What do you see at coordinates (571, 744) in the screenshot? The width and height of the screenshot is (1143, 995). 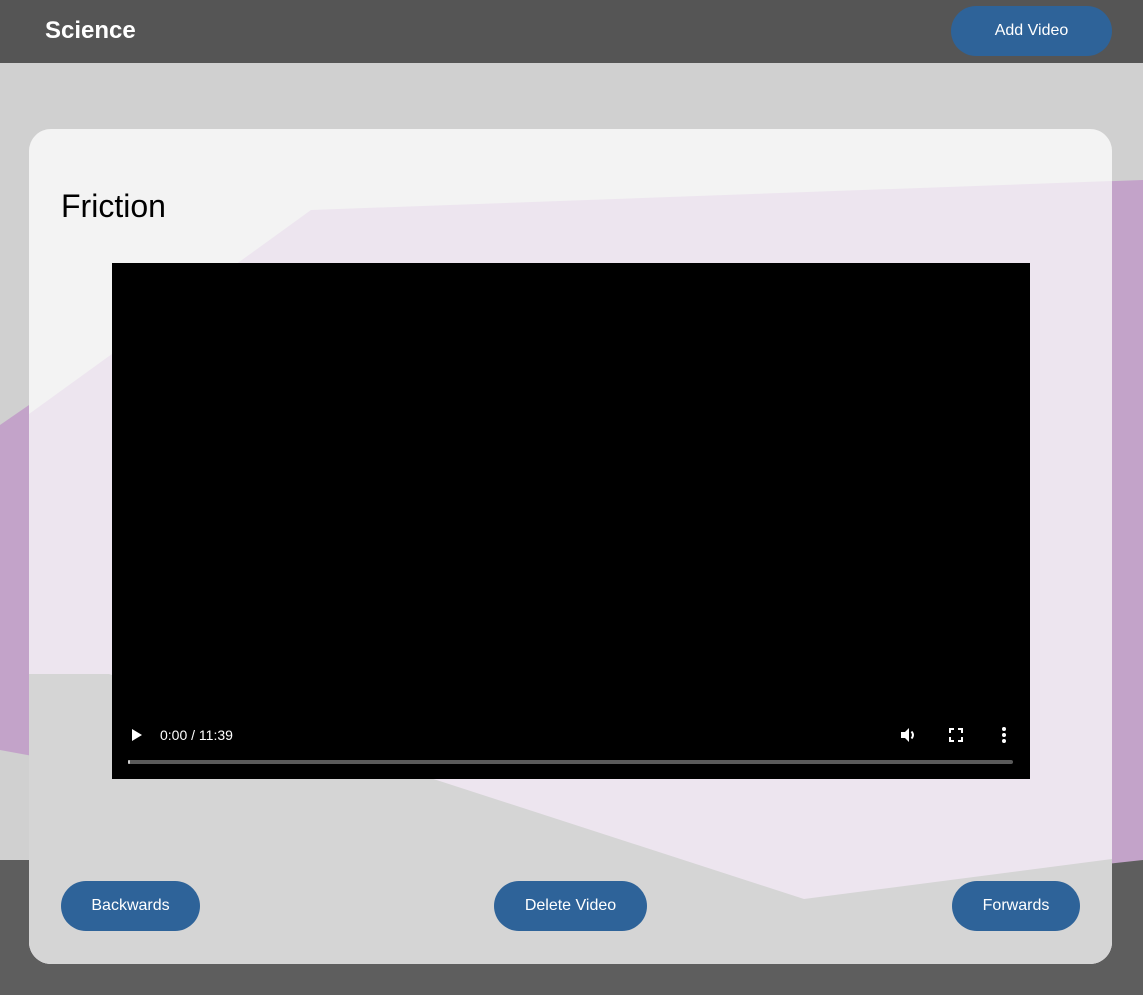 I see `video-controls: 0:00 / 11:39` at bounding box center [571, 744].